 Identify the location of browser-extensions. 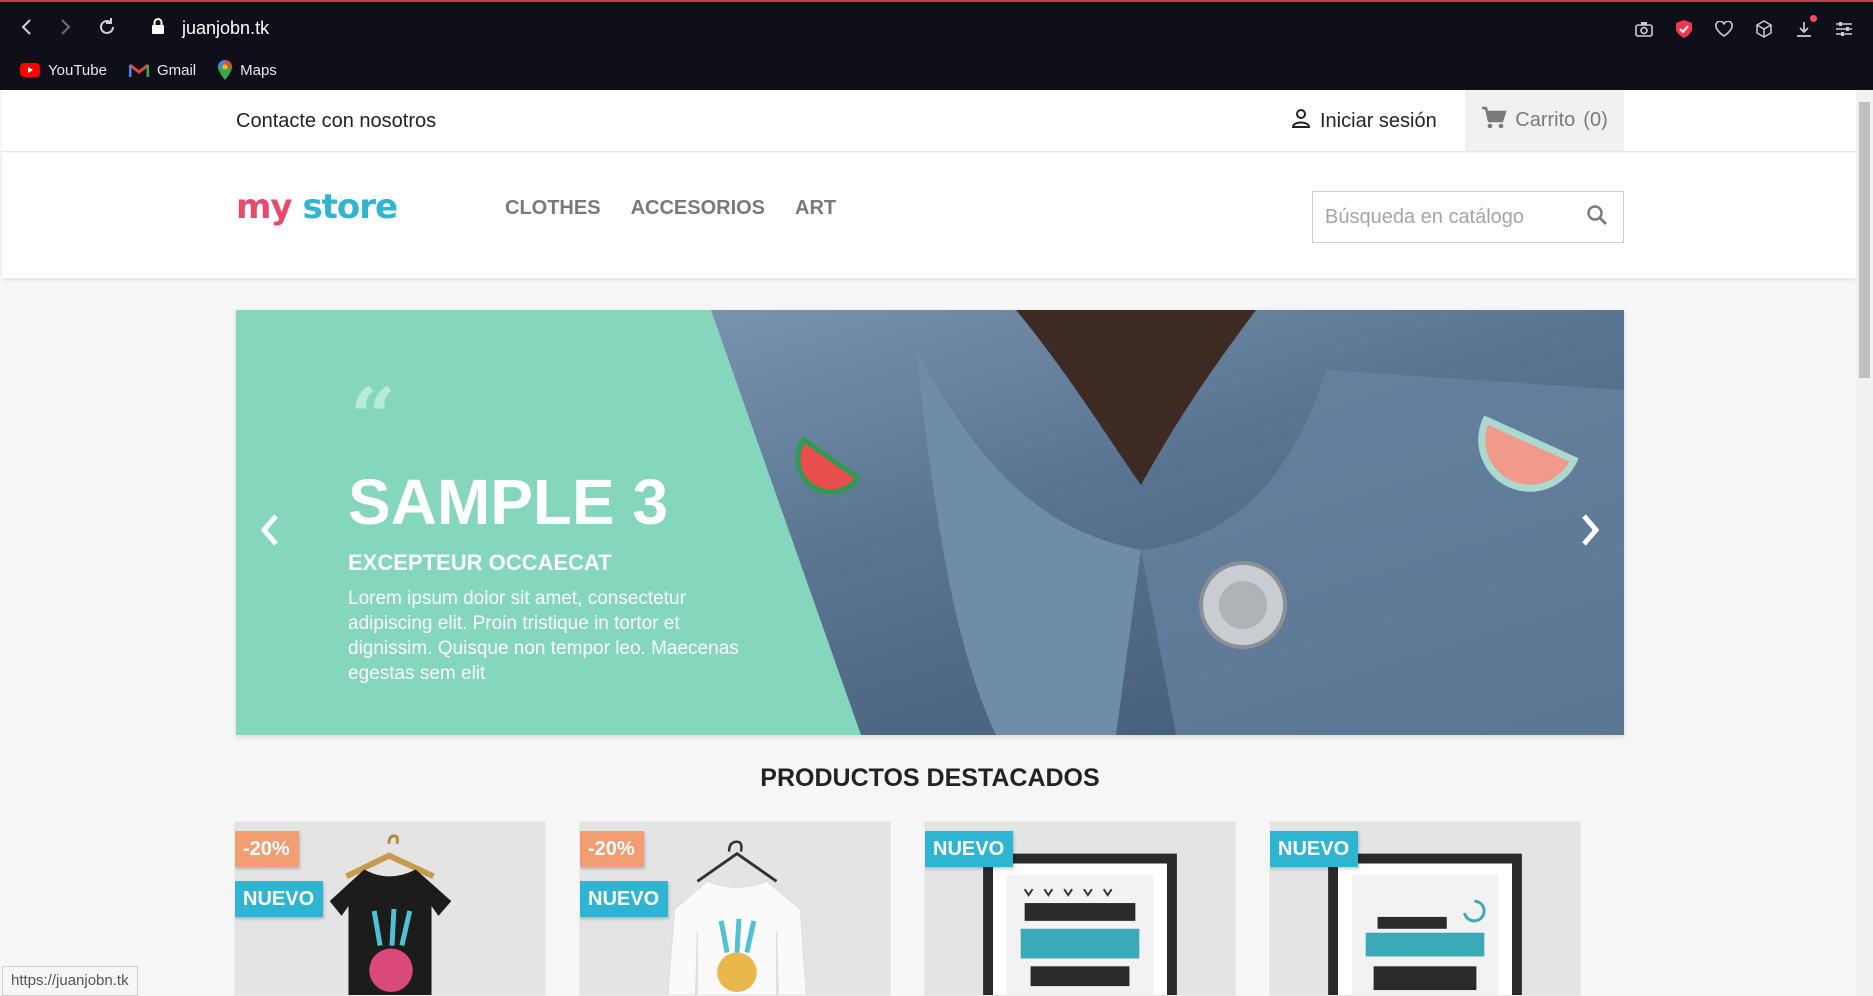
(1744, 28).